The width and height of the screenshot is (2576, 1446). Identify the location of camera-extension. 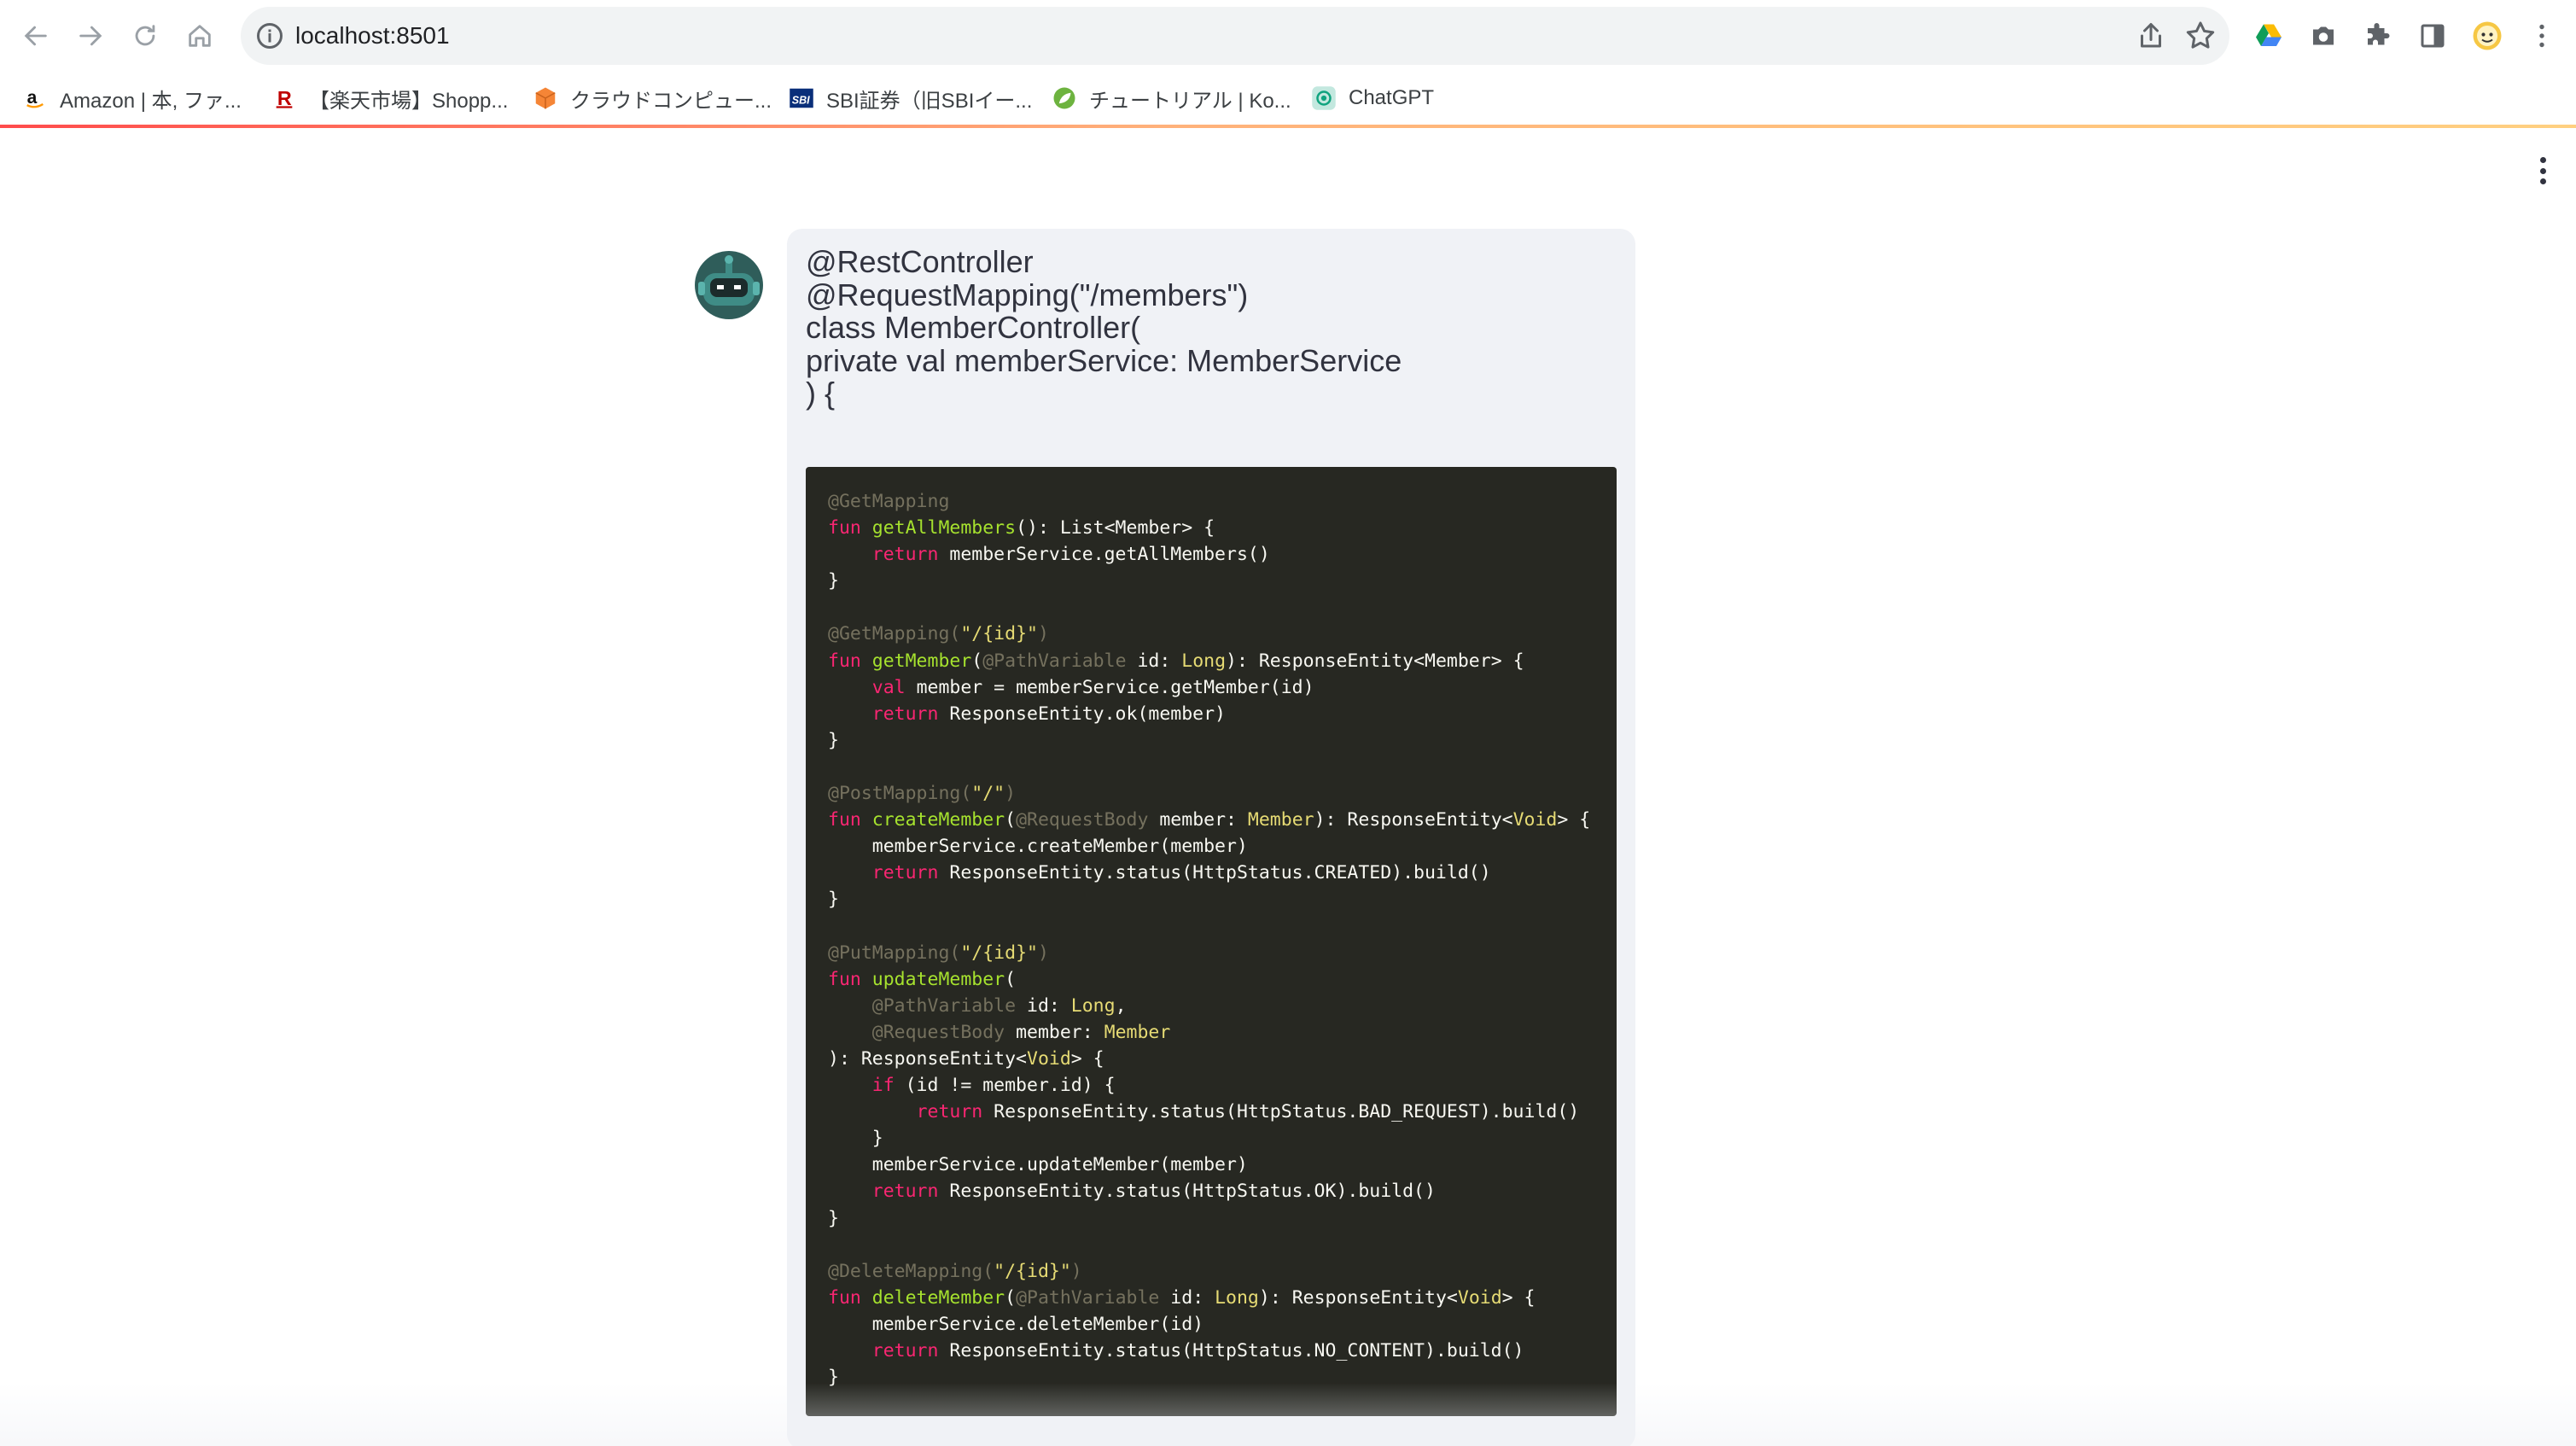
(2323, 36).